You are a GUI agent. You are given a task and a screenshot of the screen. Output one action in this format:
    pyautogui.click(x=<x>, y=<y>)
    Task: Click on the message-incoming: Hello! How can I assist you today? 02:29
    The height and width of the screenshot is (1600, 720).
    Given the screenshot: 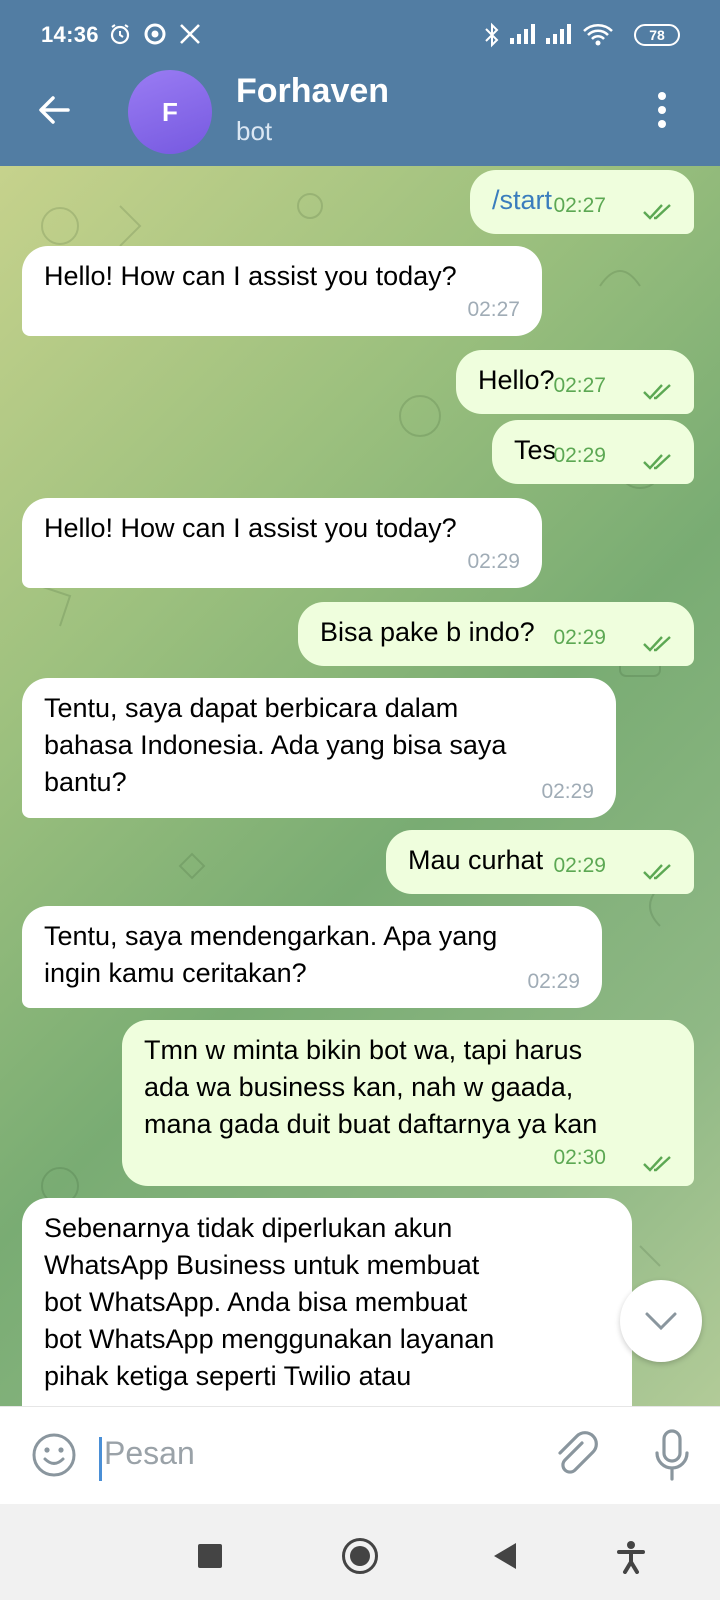 What is the action you would take?
    pyautogui.click(x=282, y=543)
    